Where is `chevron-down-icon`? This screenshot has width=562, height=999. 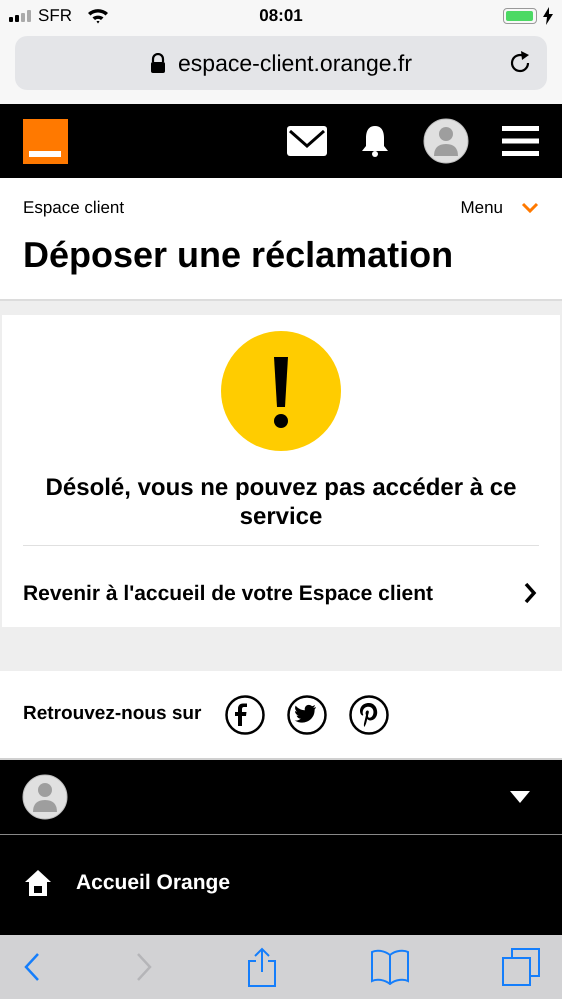
chevron-down-icon is located at coordinates (530, 208).